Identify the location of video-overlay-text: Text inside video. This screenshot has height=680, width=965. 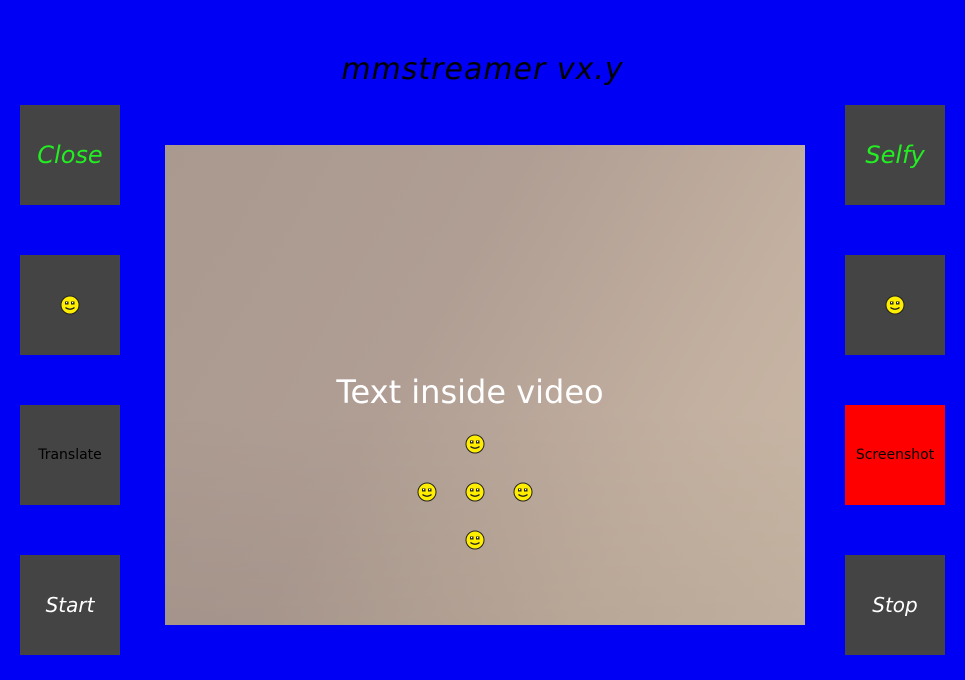
(470, 392).